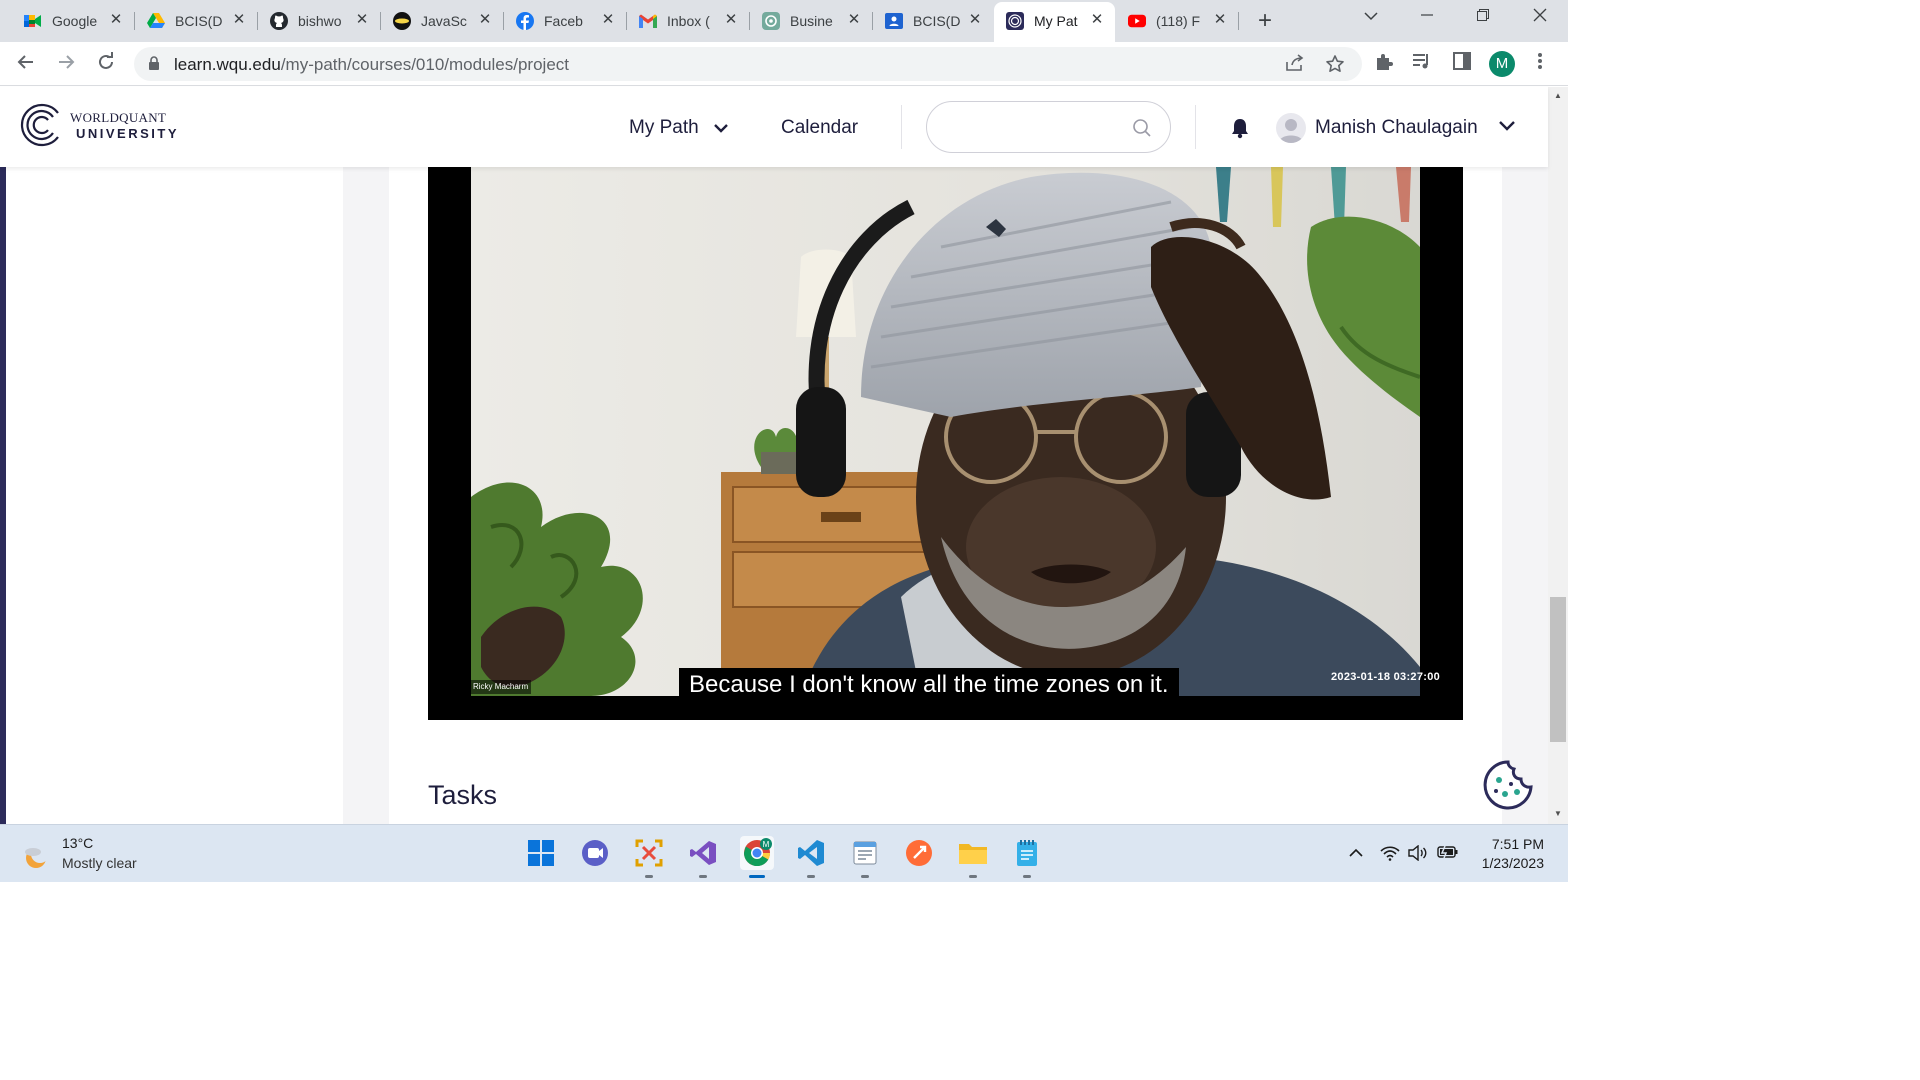 The width and height of the screenshot is (1920, 1080). I want to click on tab-google-drive: BCIS(D ✕, so click(196, 21).